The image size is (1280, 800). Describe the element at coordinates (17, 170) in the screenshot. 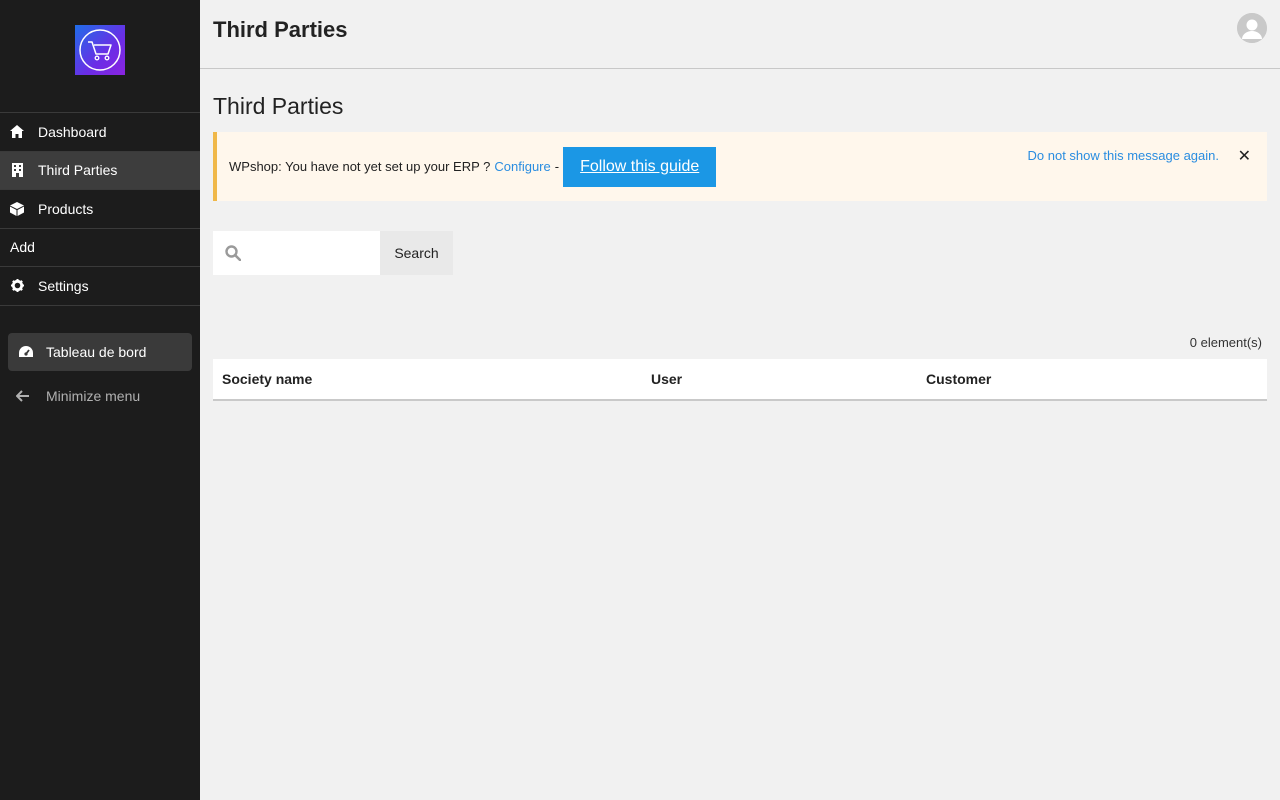

I see `building-icon` at that location.